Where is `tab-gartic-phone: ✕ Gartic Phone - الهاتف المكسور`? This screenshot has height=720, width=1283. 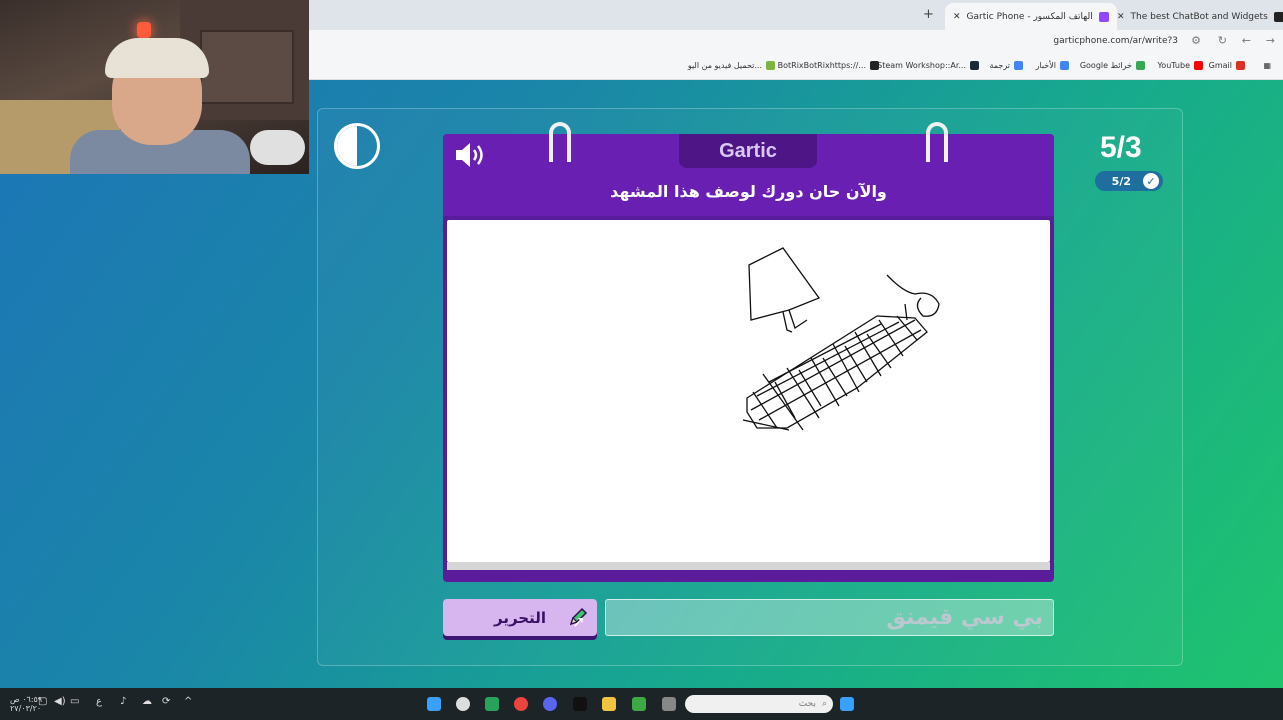 tab-gartic-phone: ✕ Gartic Phone - الهاتف المكسور is located at coordinates (1031, 16).